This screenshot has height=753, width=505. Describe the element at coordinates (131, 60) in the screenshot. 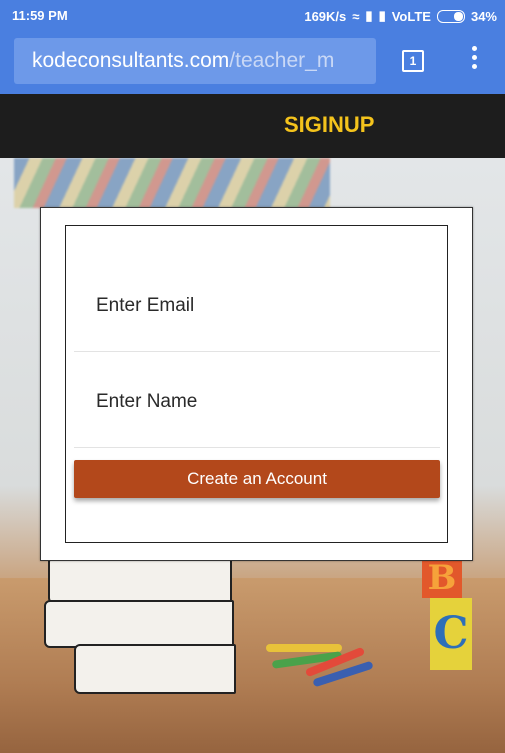

I see `url-host: kodeconsultants.com` at that location.